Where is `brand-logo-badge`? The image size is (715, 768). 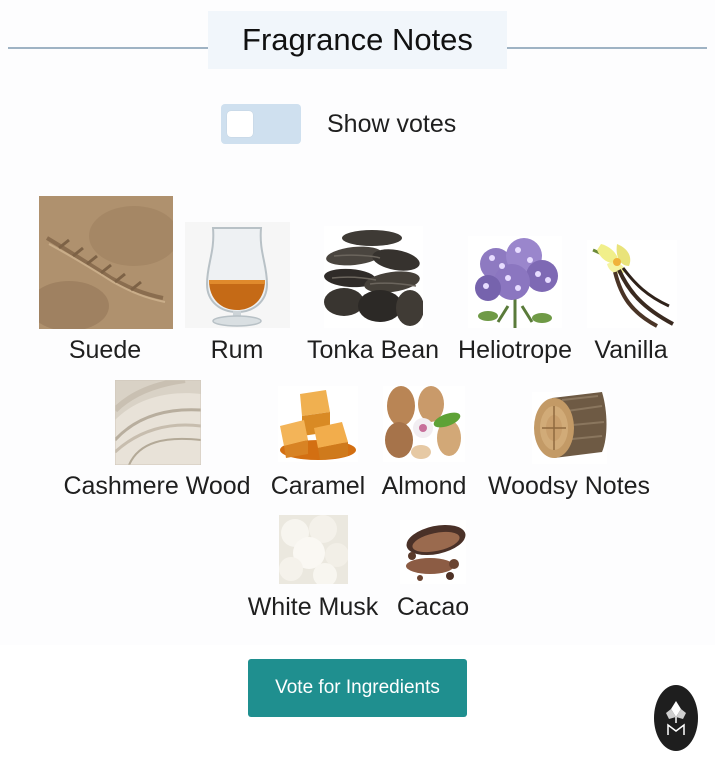 brand-logo-badge is located at coordinates (676, 718).